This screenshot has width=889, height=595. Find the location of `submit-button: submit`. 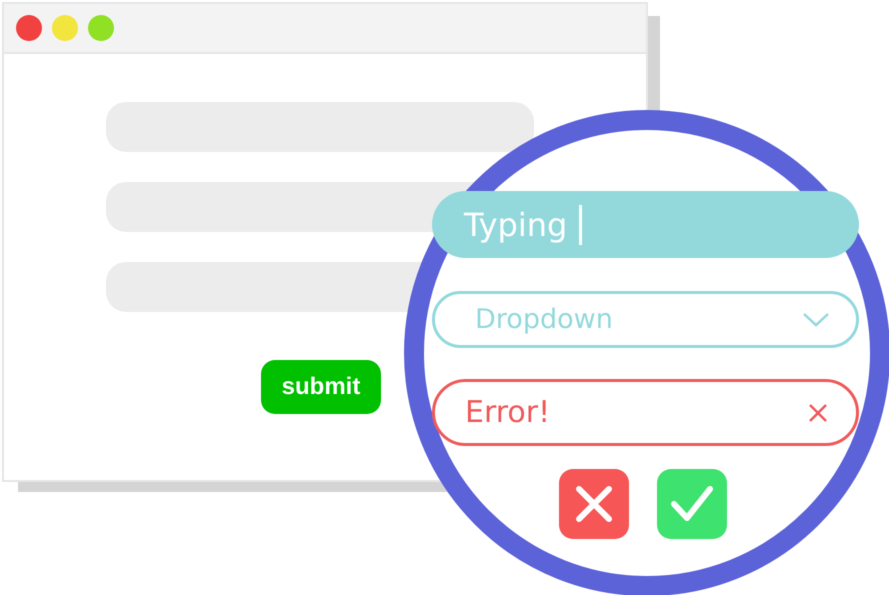

submit-button: submit is located at coordinates (321, 387).